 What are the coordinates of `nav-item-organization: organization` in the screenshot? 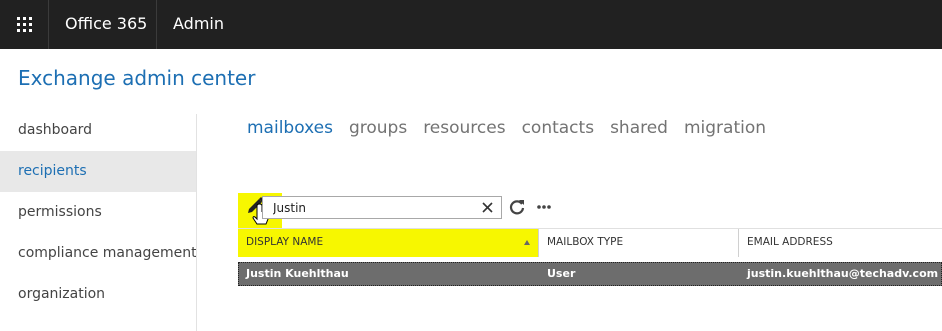 It's located at (98, 294).